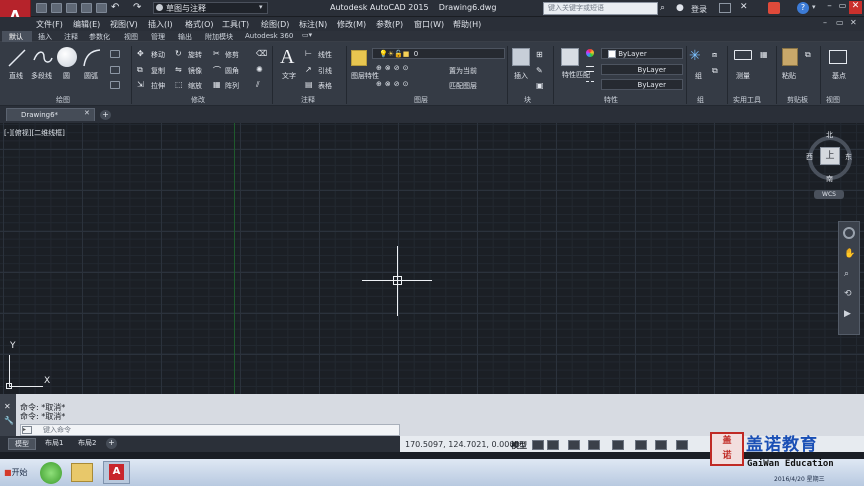 The image size is (864, 486). What do you see at coordinates (158, 86) in the screenshot?
I see `stretch-label: 拉伸` at bounding box center [158, 86].